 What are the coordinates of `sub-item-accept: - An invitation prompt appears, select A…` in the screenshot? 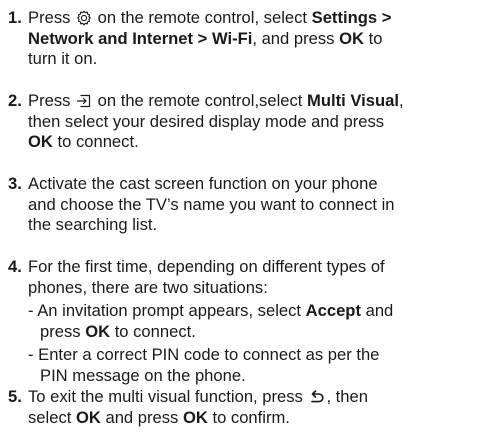 It's located at (211, 311).